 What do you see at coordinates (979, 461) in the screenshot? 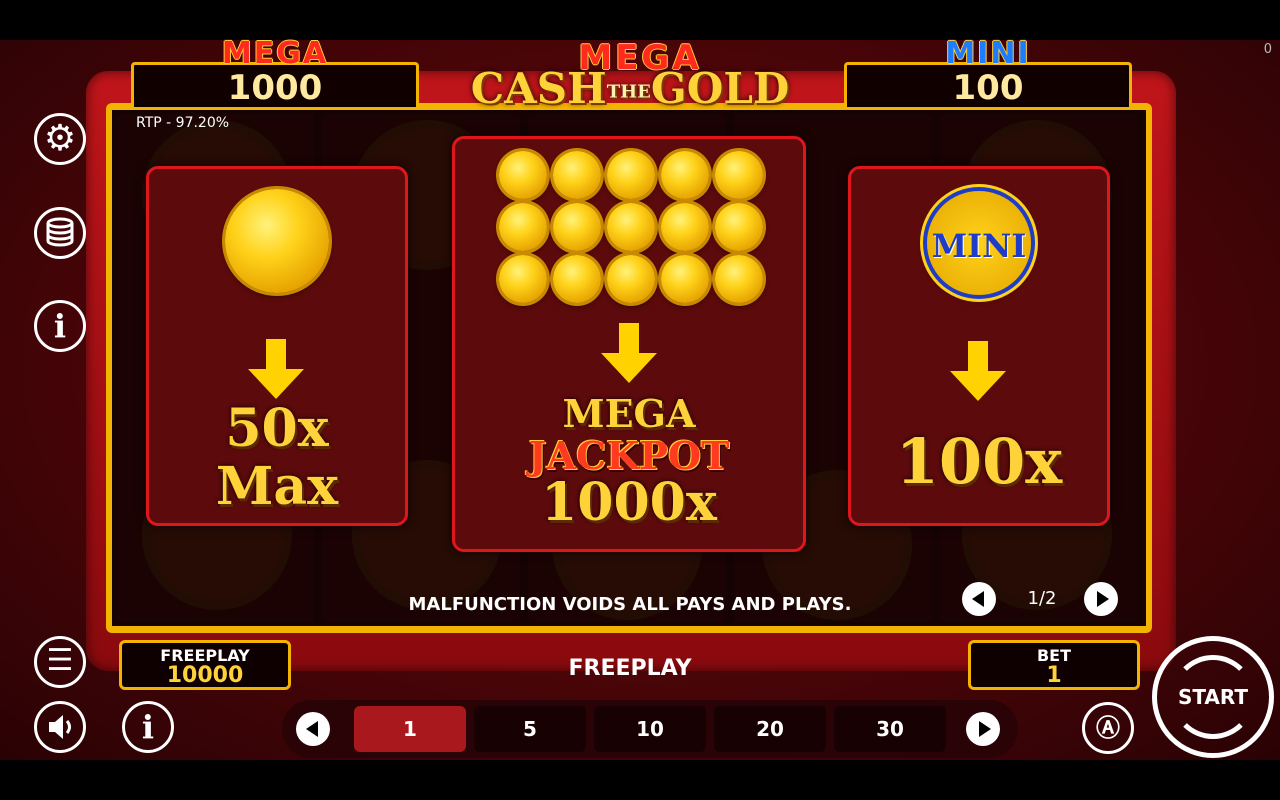
I see `right-panel-multiplier: 100x` at bounding box center [979, 461].